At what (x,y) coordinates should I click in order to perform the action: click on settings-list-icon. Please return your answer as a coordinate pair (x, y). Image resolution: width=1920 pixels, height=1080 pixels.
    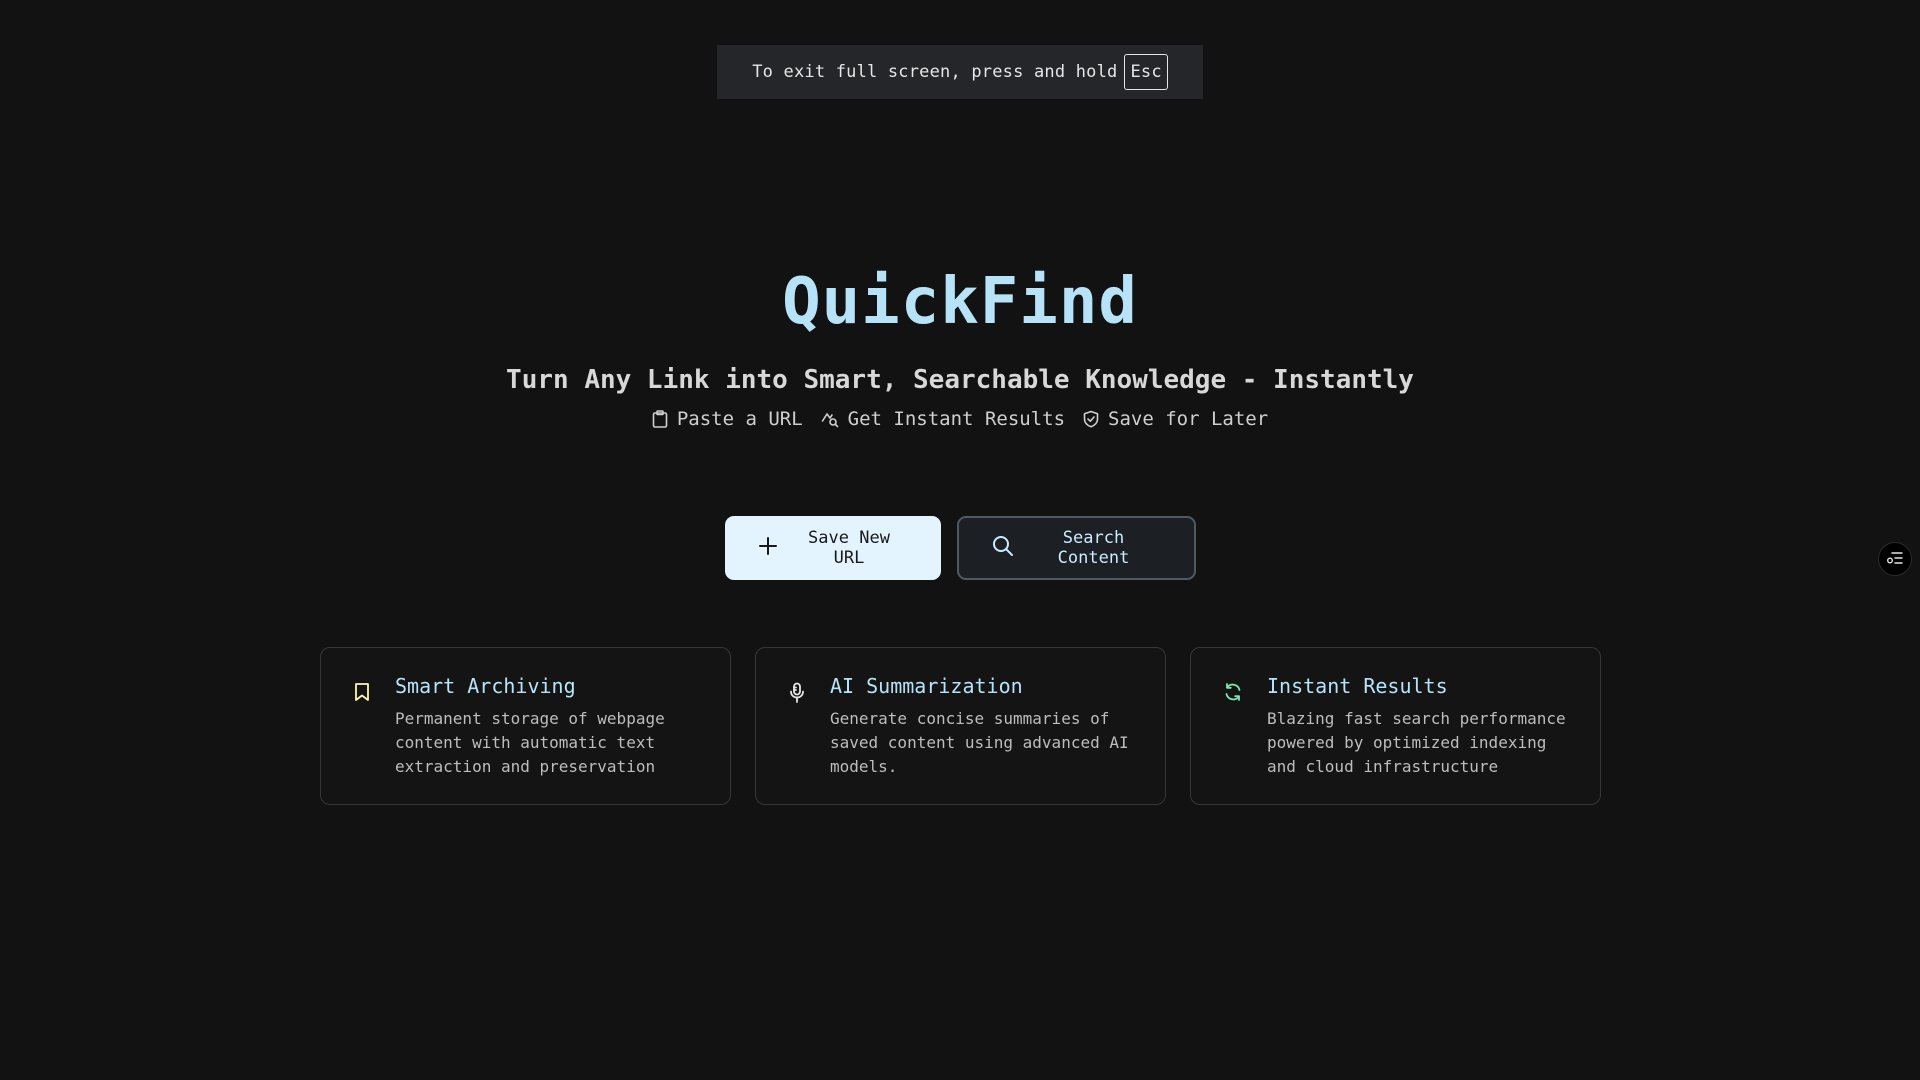
    Looking at the image, I should click on (1895, 559).